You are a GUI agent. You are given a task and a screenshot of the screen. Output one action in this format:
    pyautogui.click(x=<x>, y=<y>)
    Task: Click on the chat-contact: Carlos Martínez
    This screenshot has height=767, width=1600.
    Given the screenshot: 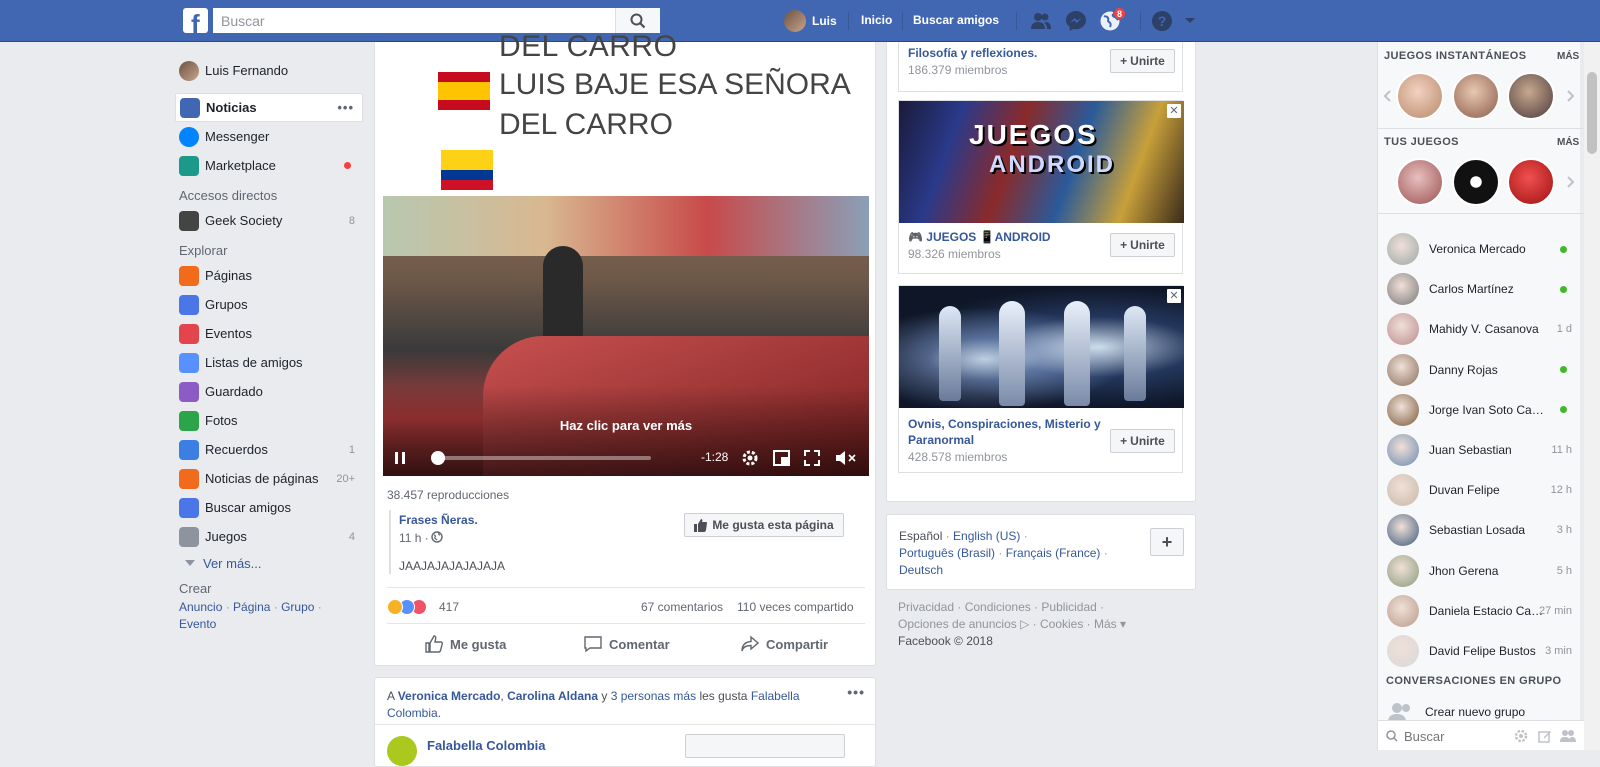 What is the action you would take?
    pyautogui.click(x=1479, y=289)
    